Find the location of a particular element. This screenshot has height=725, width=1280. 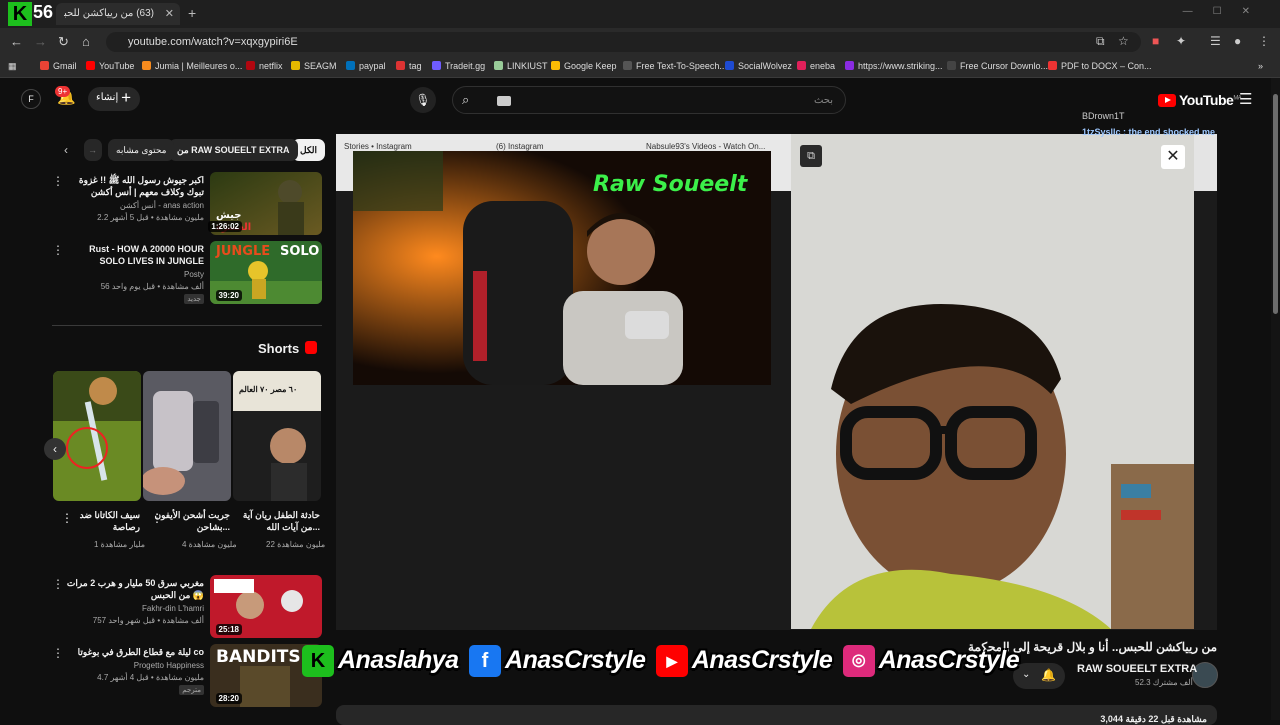

short-image is located at coordinates (97, 436).